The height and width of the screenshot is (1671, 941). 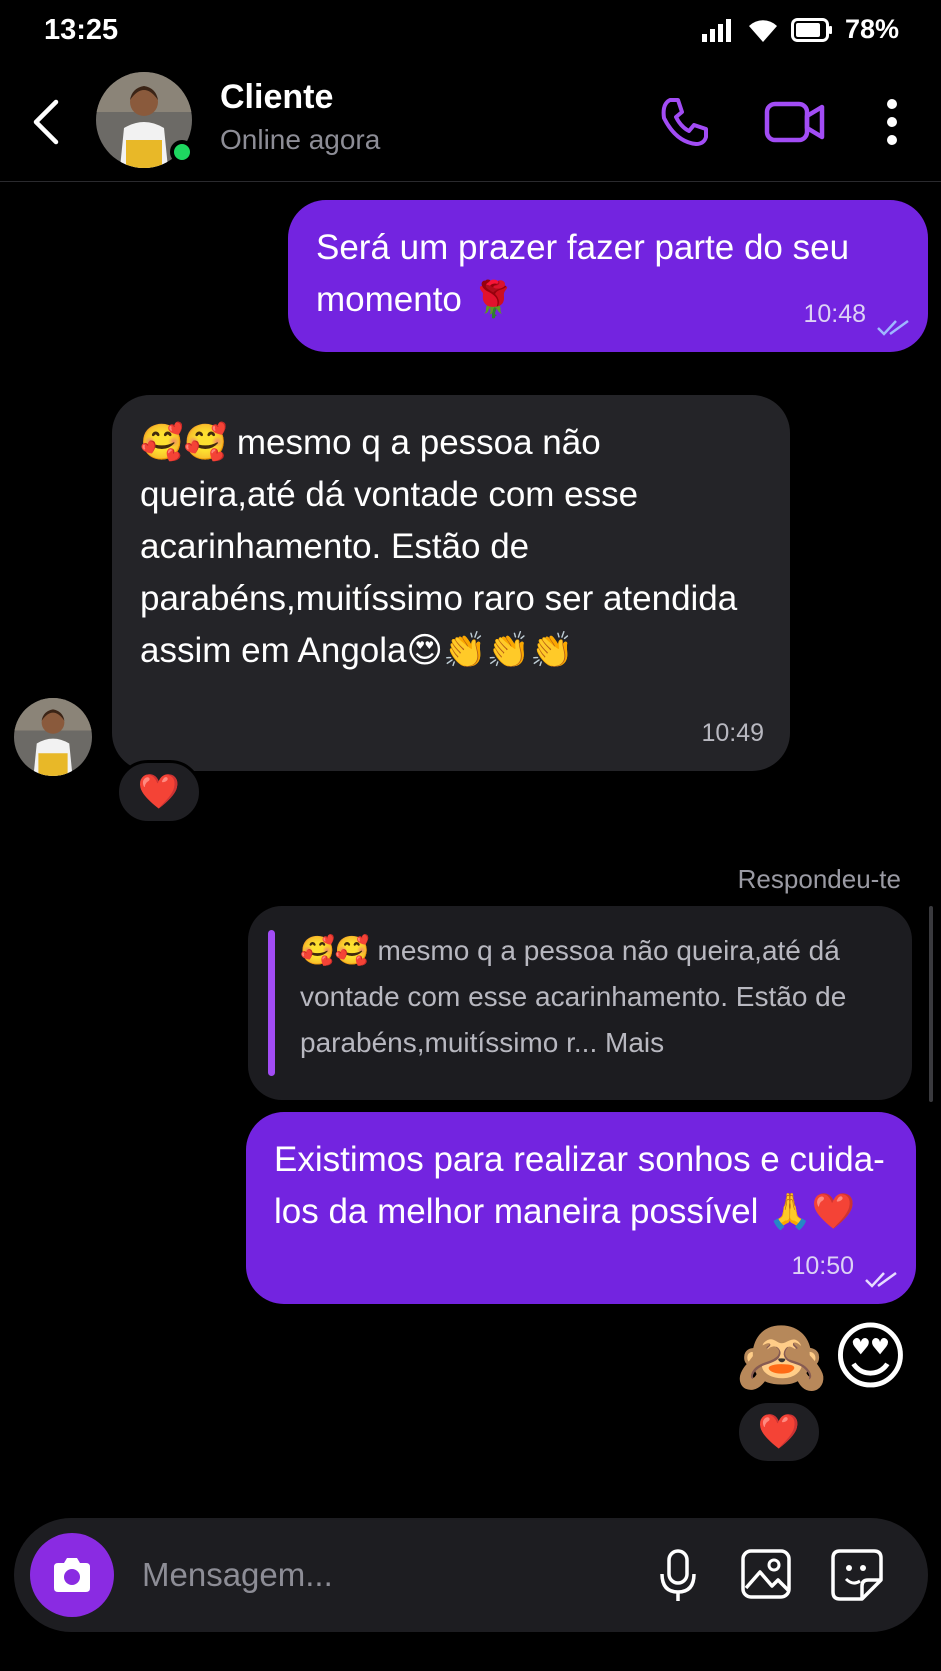 I want to click on message-time: 10:50, so click(x=822, y=1266).